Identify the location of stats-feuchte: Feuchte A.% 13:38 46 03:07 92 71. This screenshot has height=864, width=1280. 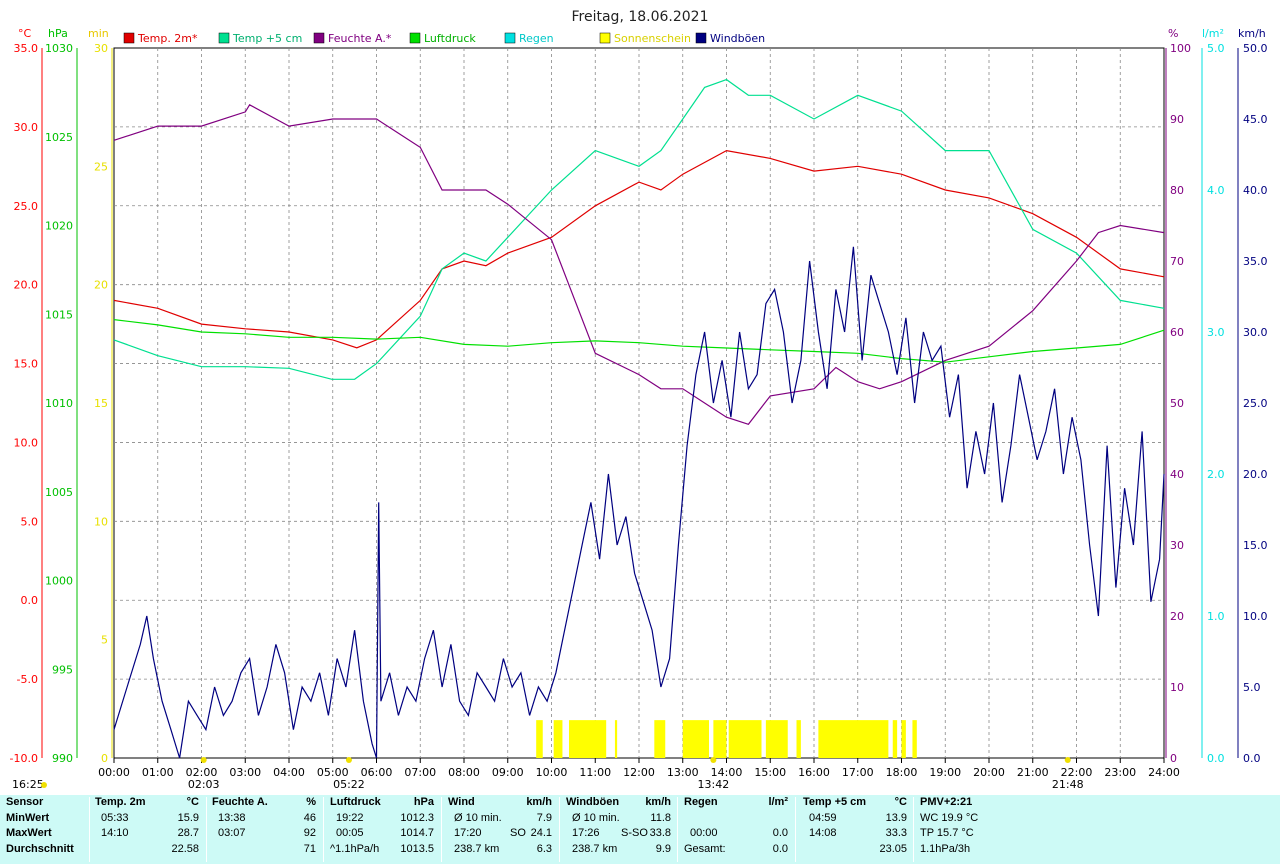
(264, 826).